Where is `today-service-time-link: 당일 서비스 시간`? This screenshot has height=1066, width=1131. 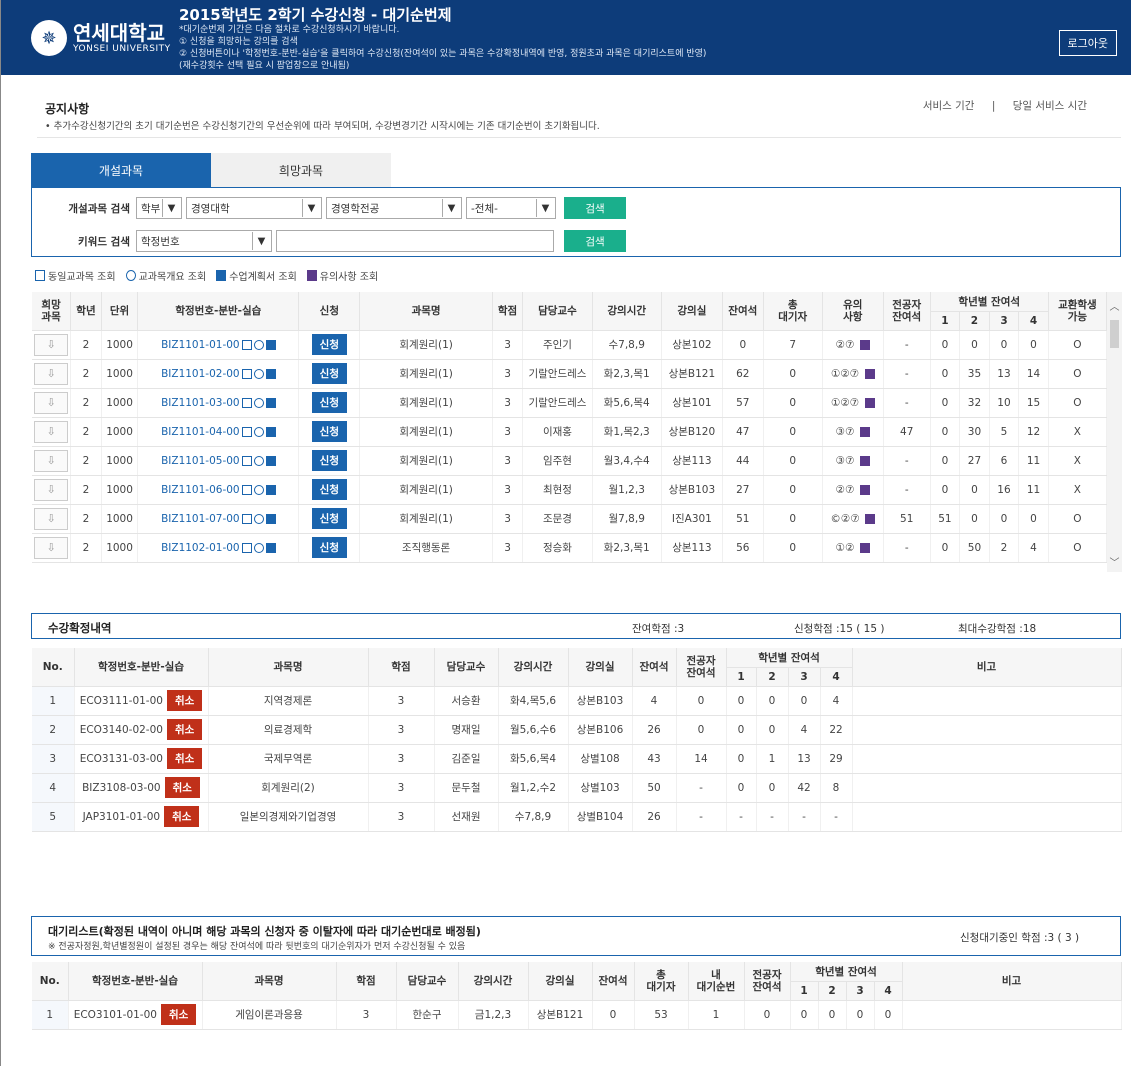 today-service-time-link: 당일 서비스 시간 is located at coordinates (1050, 106).